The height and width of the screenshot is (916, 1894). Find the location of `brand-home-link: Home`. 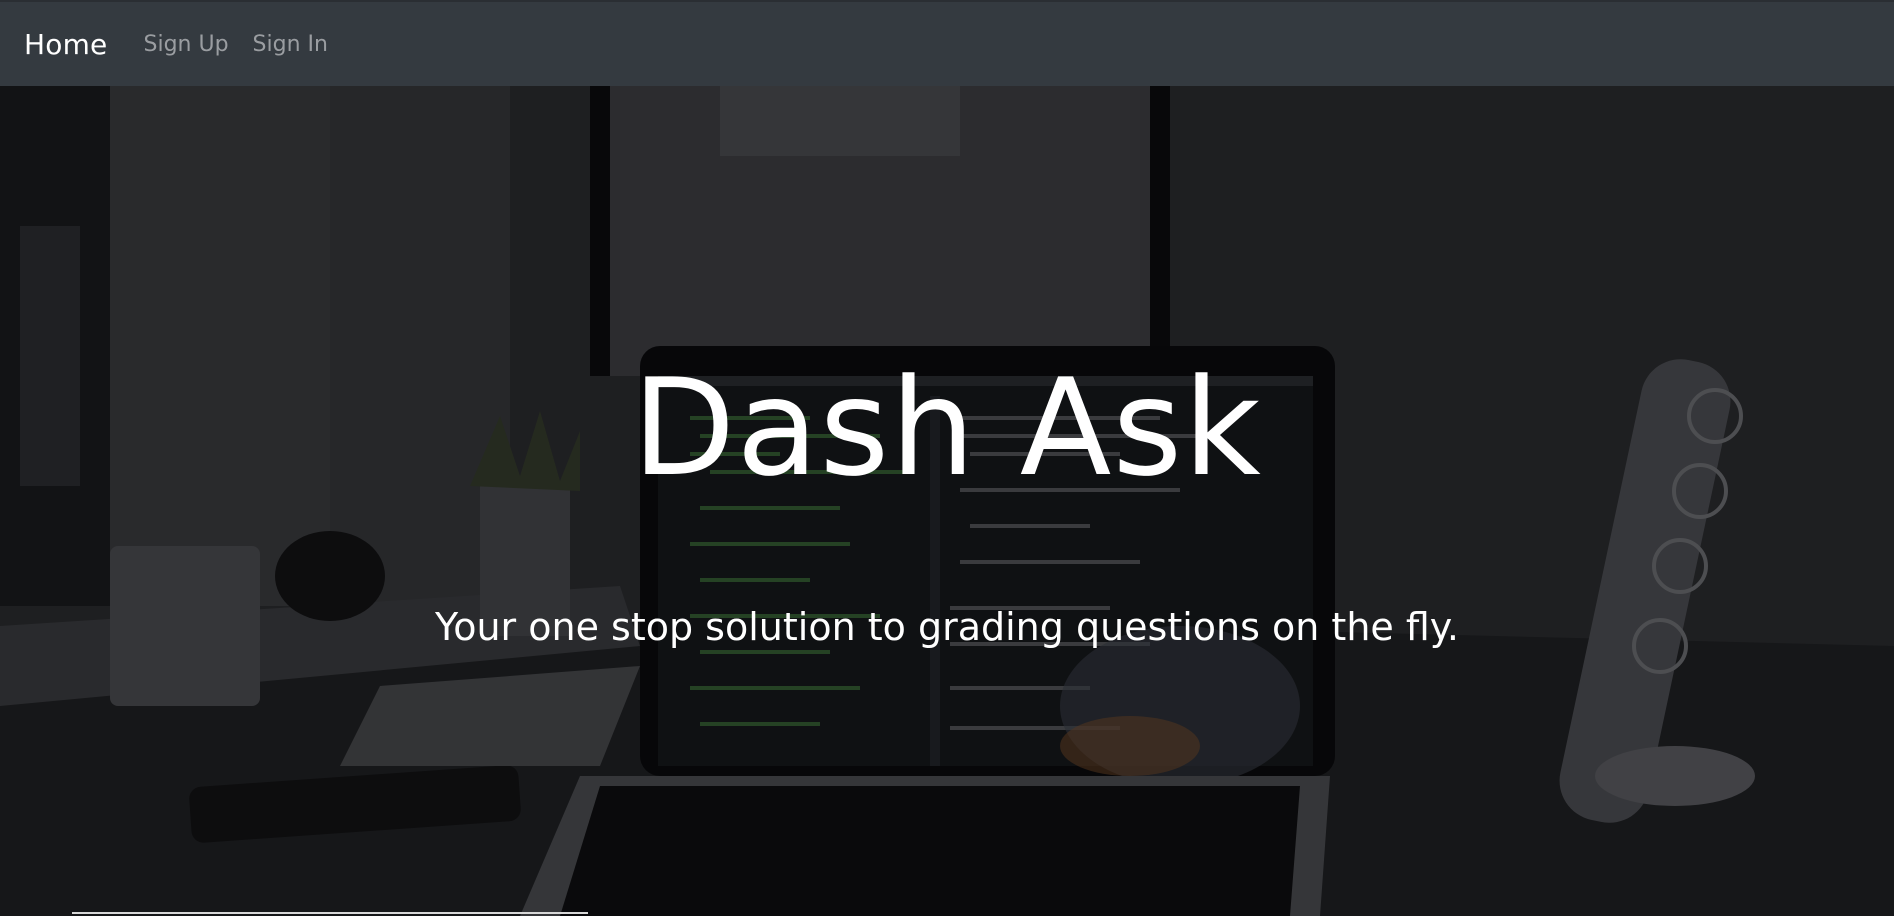

brand-home-link: Home is located at coordinates (66, 44).